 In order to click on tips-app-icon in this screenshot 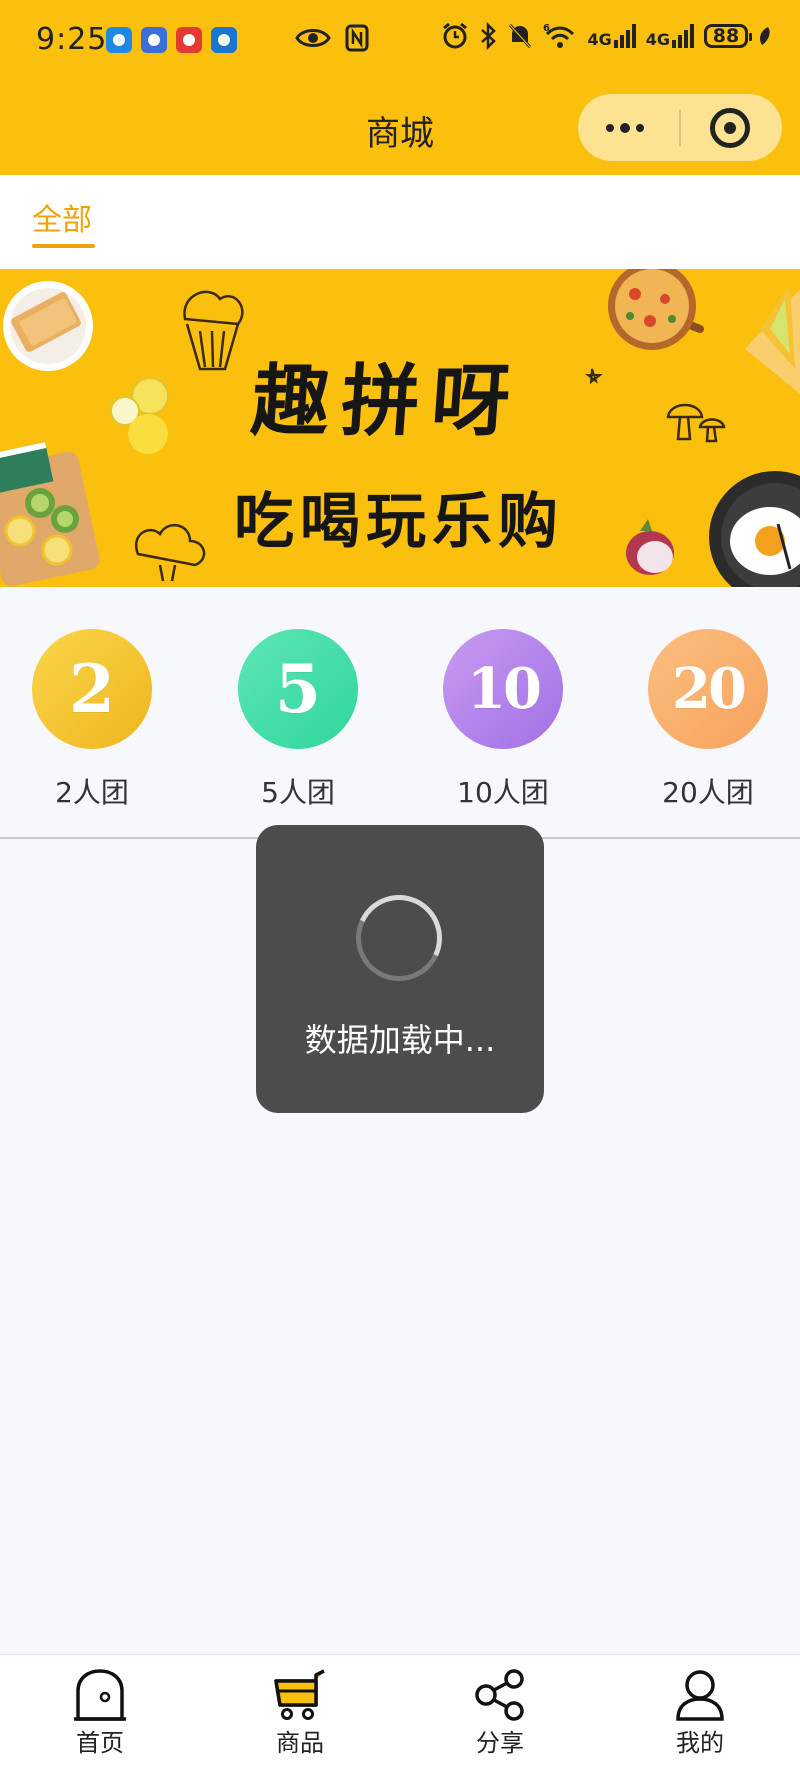, I will do `click(224, 40)`.